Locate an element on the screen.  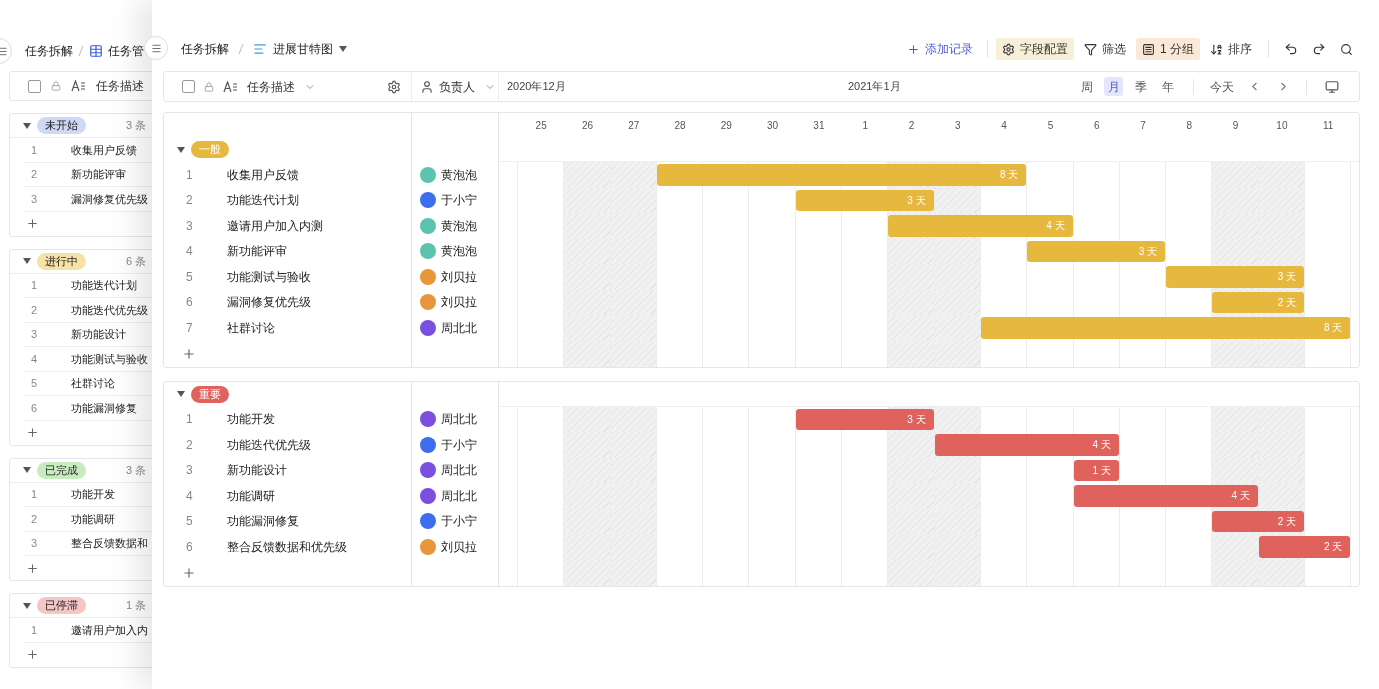
toolbar-button: 添加记录 is located at coordinates (940, 49).